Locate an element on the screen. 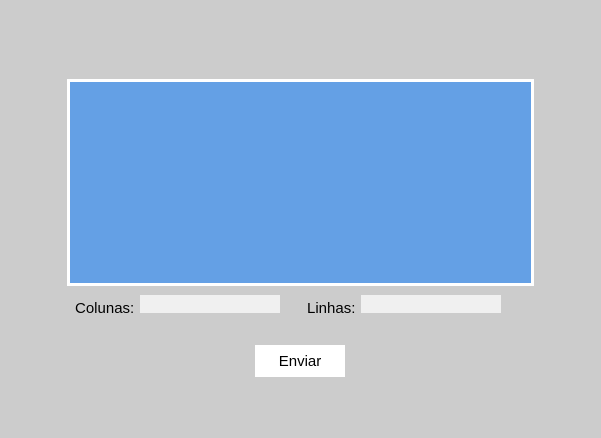  rows-label: Linhas: is located at coordinates (331, 308).